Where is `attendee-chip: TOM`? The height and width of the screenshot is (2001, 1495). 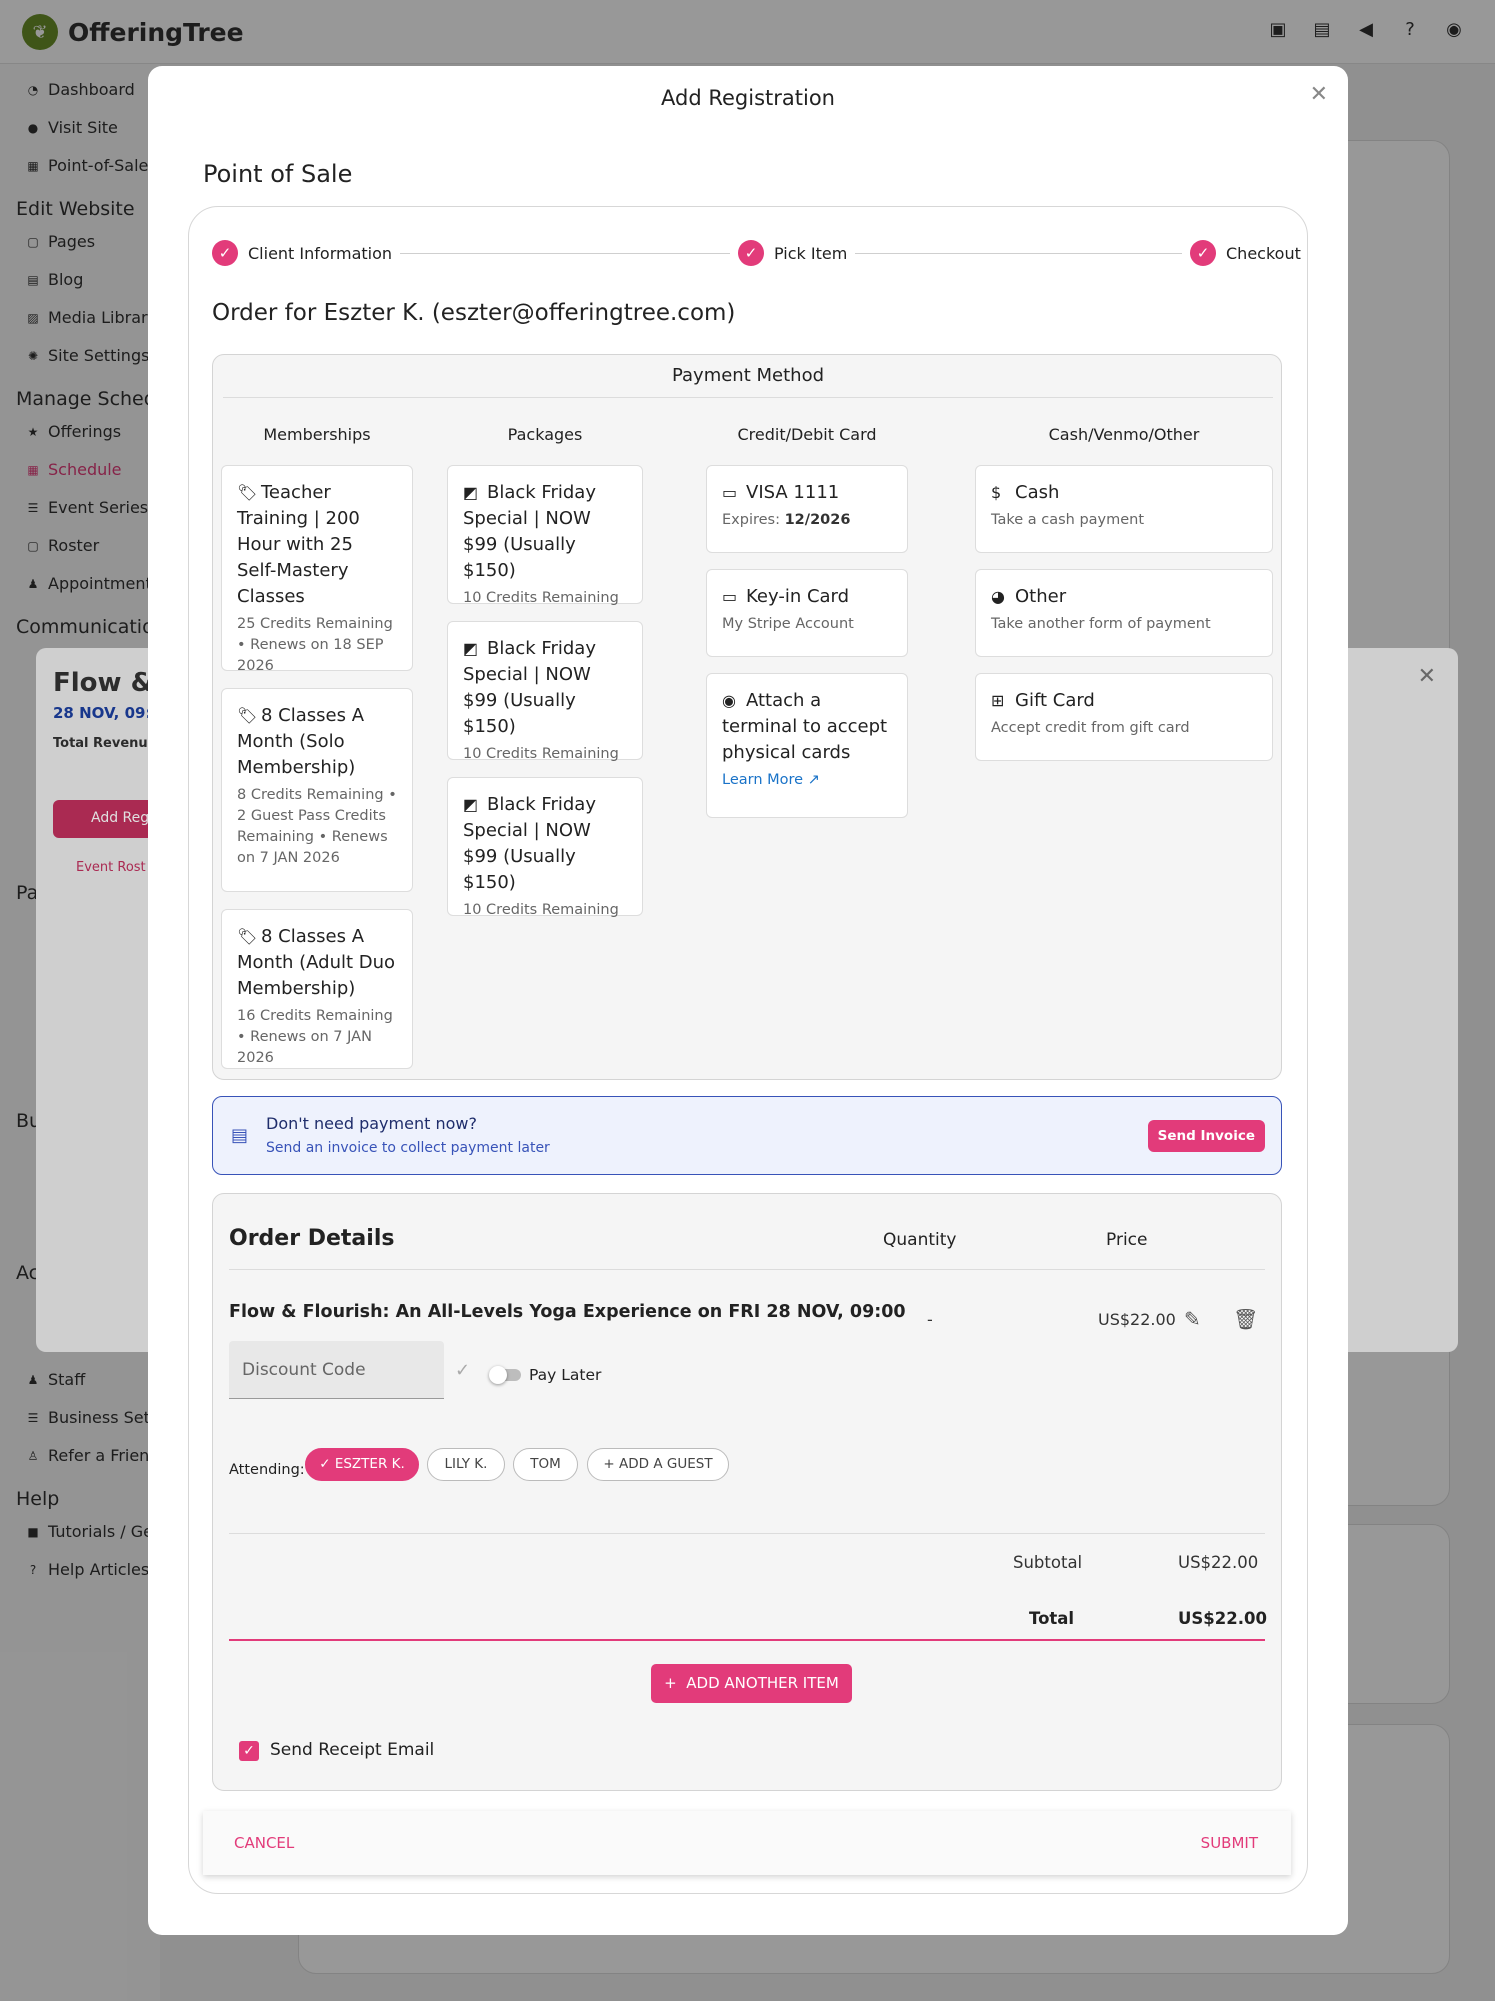
attendee-chip: TOM is located at coordinates (545, 1464).